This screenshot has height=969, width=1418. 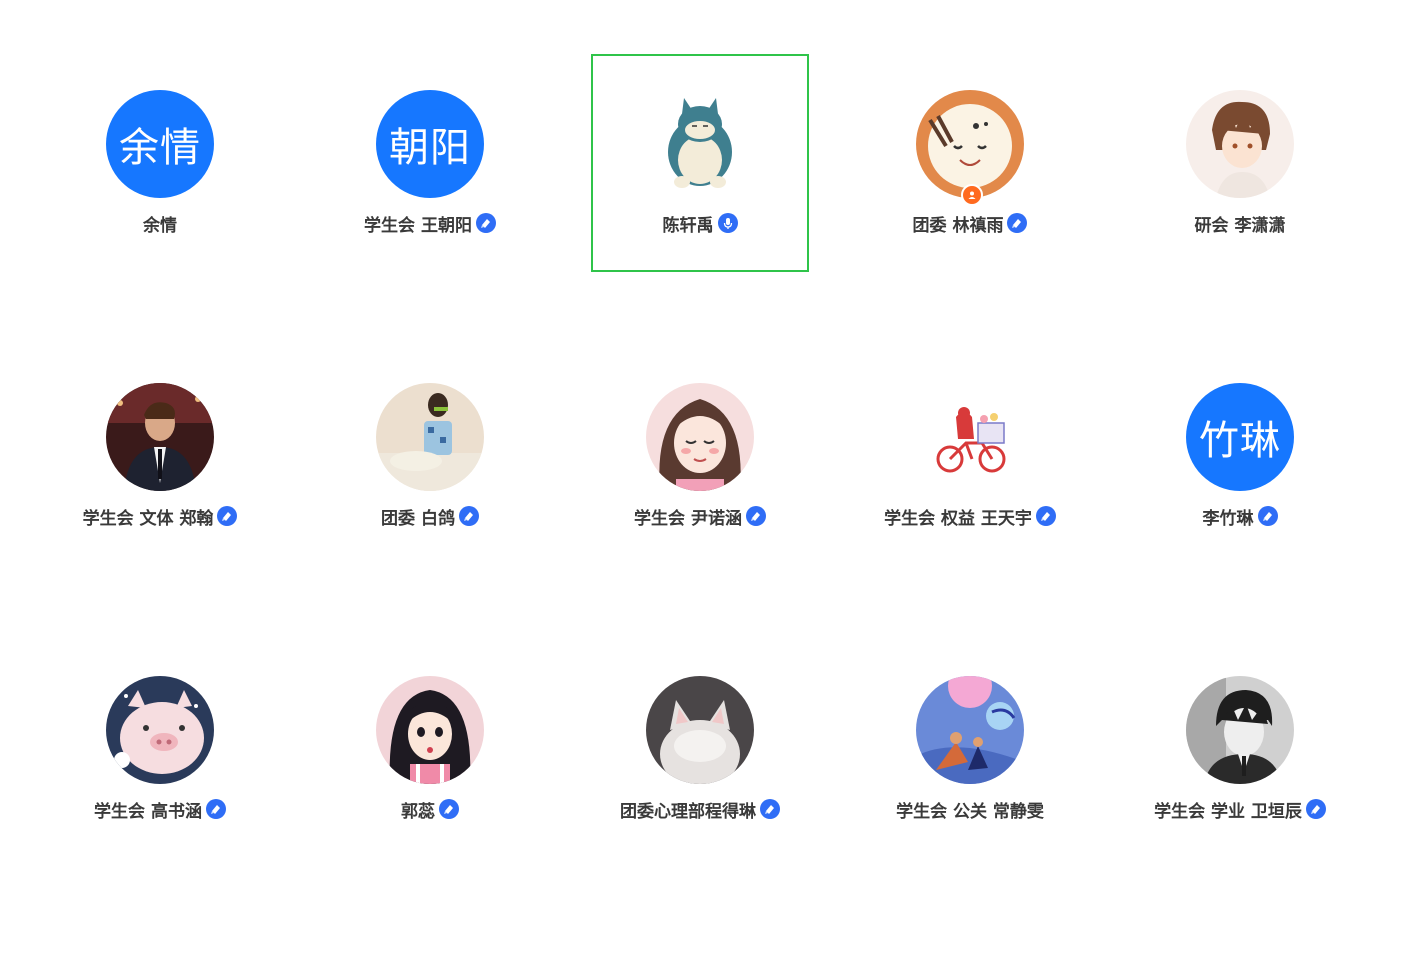 I want to click on member-tile: 团委 白鸽, so click(x=430, y=529).